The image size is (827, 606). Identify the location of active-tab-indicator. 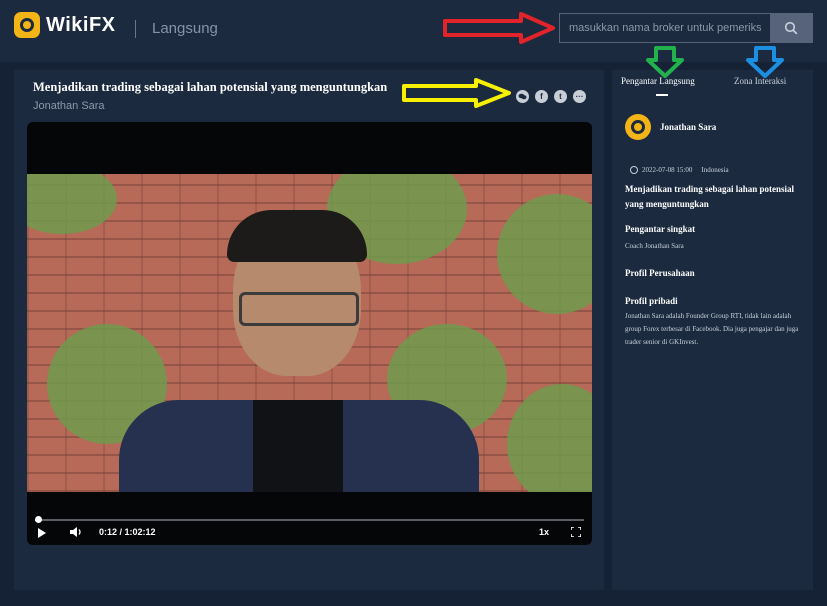
(662, 95).